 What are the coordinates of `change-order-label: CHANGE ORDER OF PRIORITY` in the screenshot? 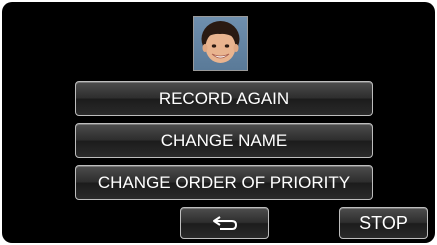 It's located at (224, 182).